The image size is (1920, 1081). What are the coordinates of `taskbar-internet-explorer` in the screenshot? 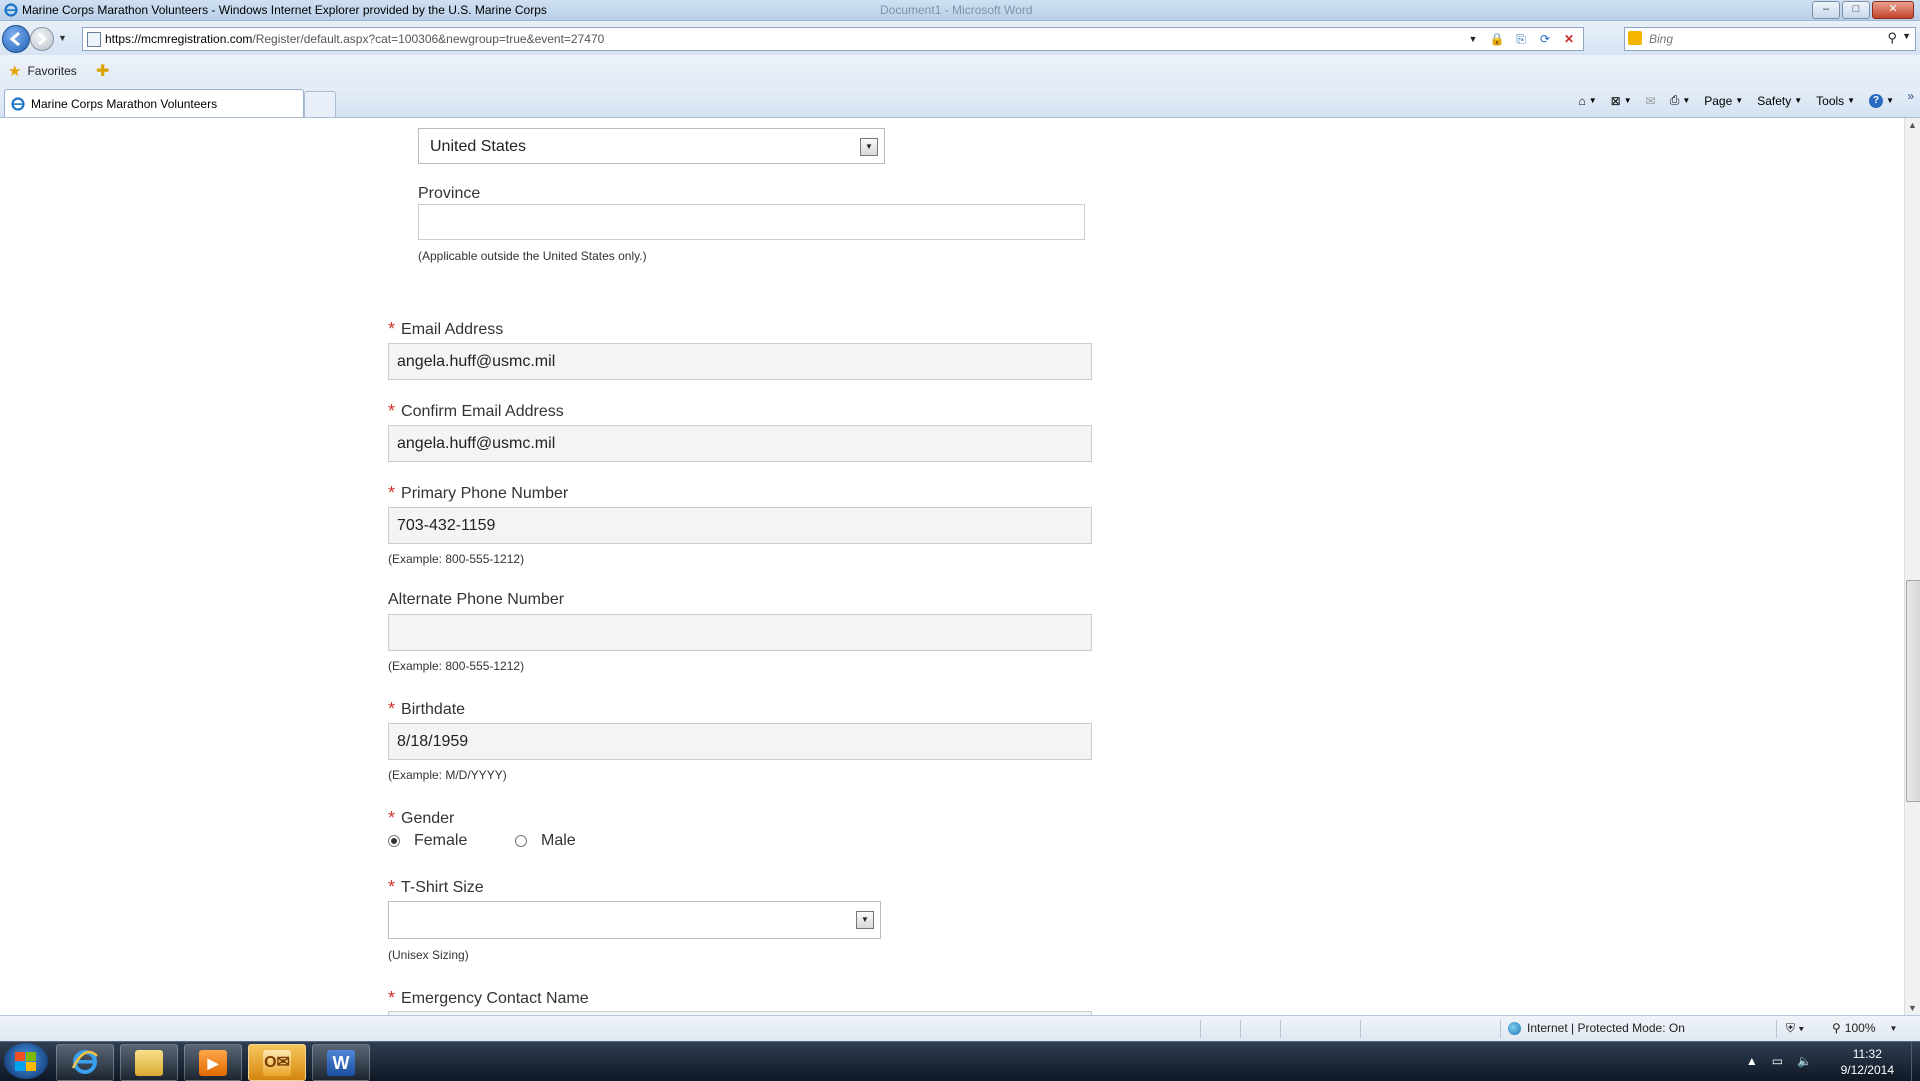 It's located at (85, 1062).